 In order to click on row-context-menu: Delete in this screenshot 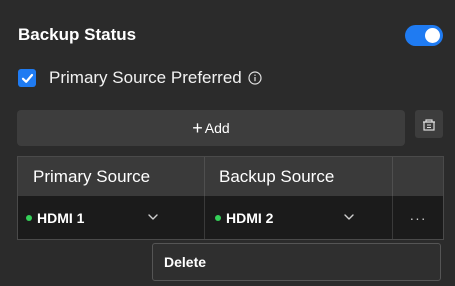, I will do `click(296, 262)`.